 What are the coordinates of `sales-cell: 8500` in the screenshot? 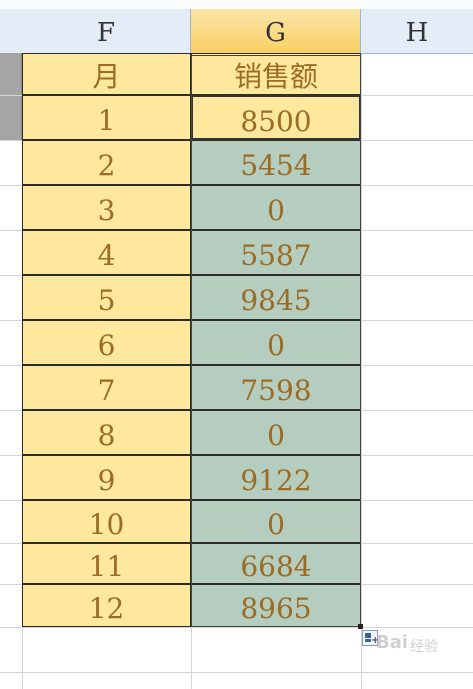 It's located at (276, 117).